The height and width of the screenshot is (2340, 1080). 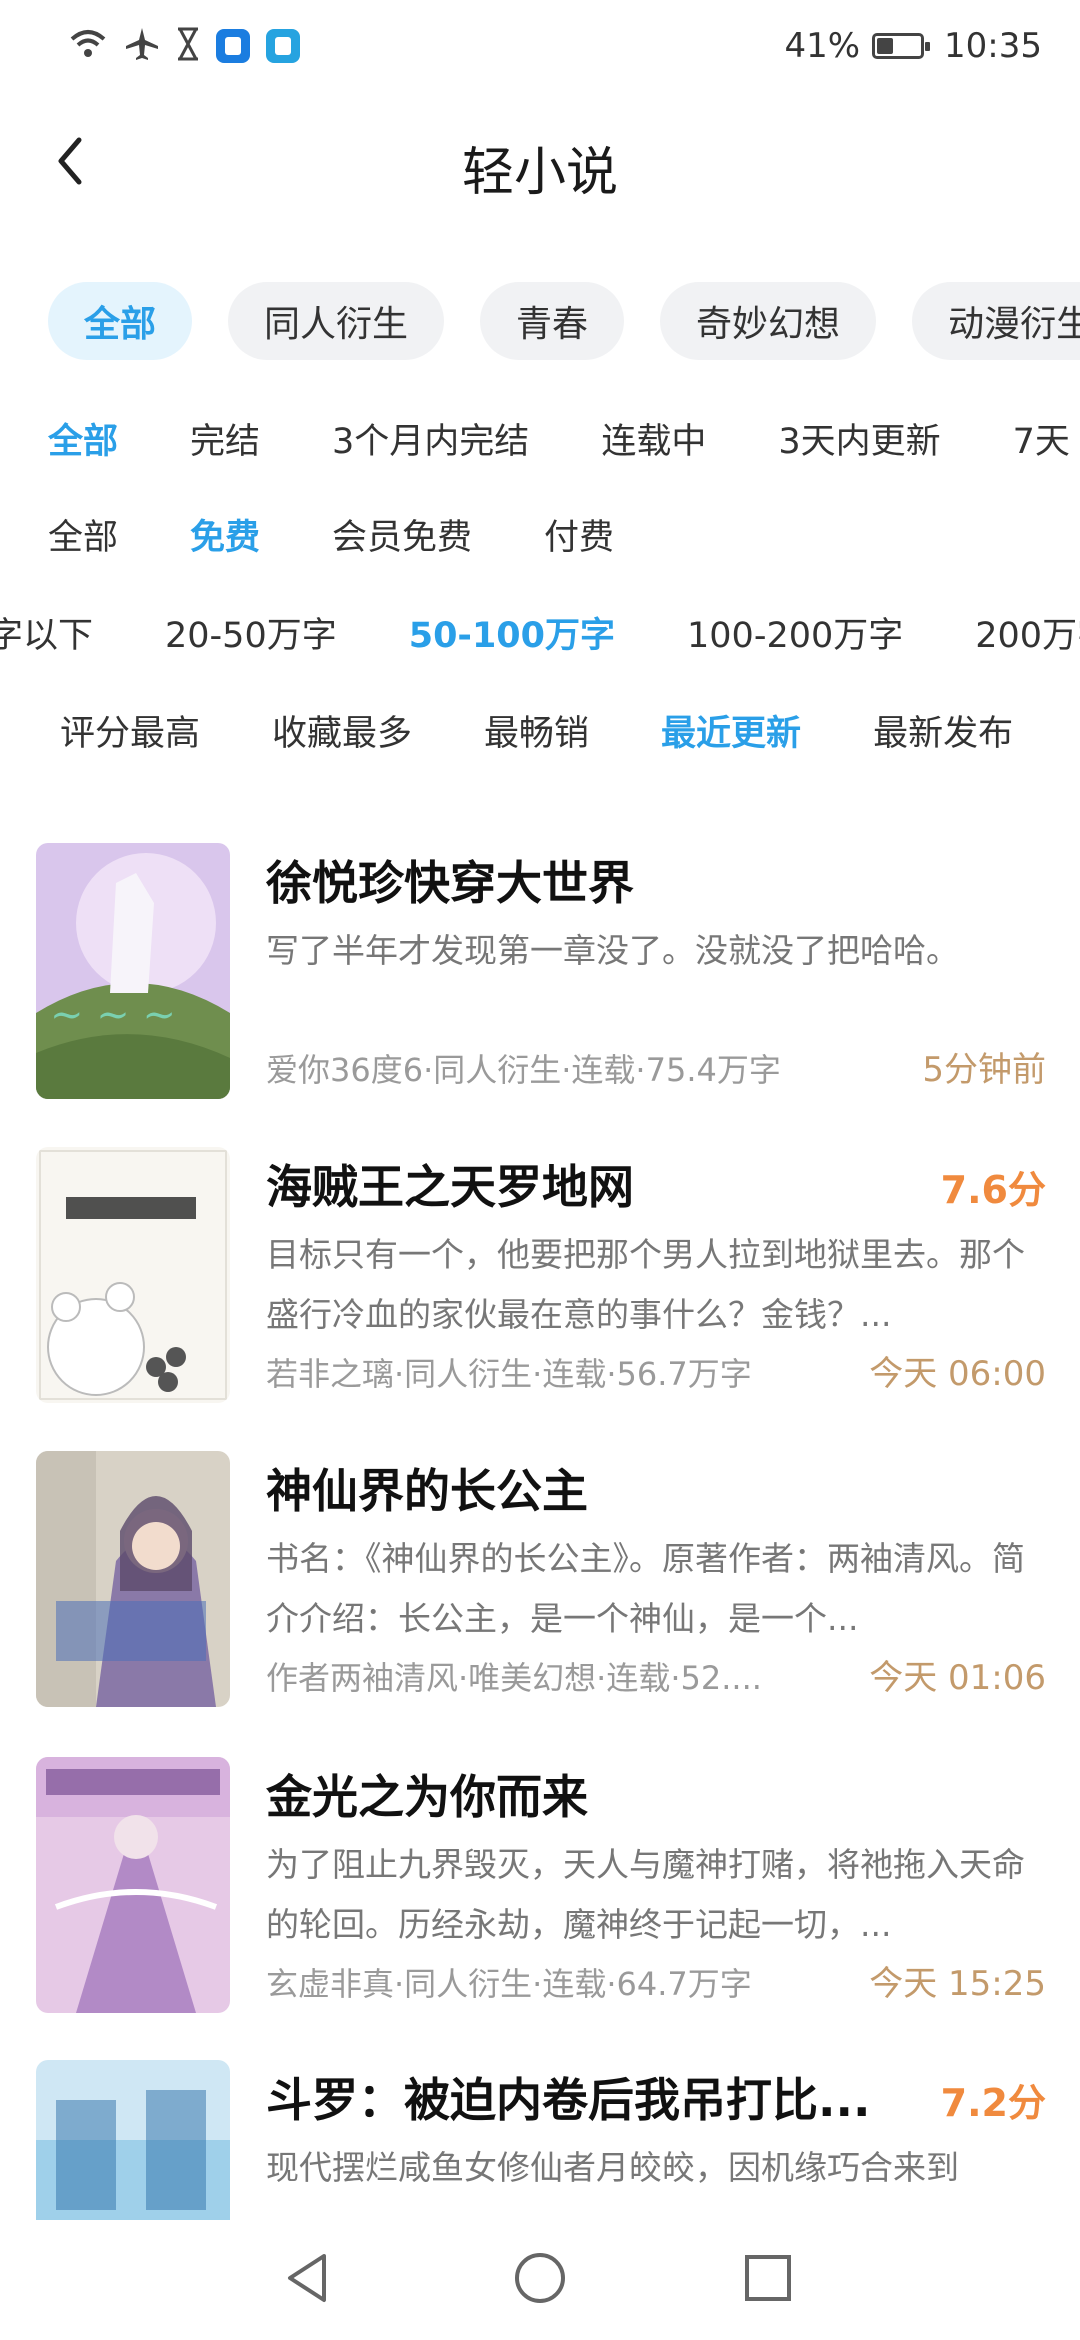 What do you see at coordinates (331, 534) in the screenshot?
I see `price-filter-row: 全部 免费 会员免费 付费` at bounding box center [331, 534].